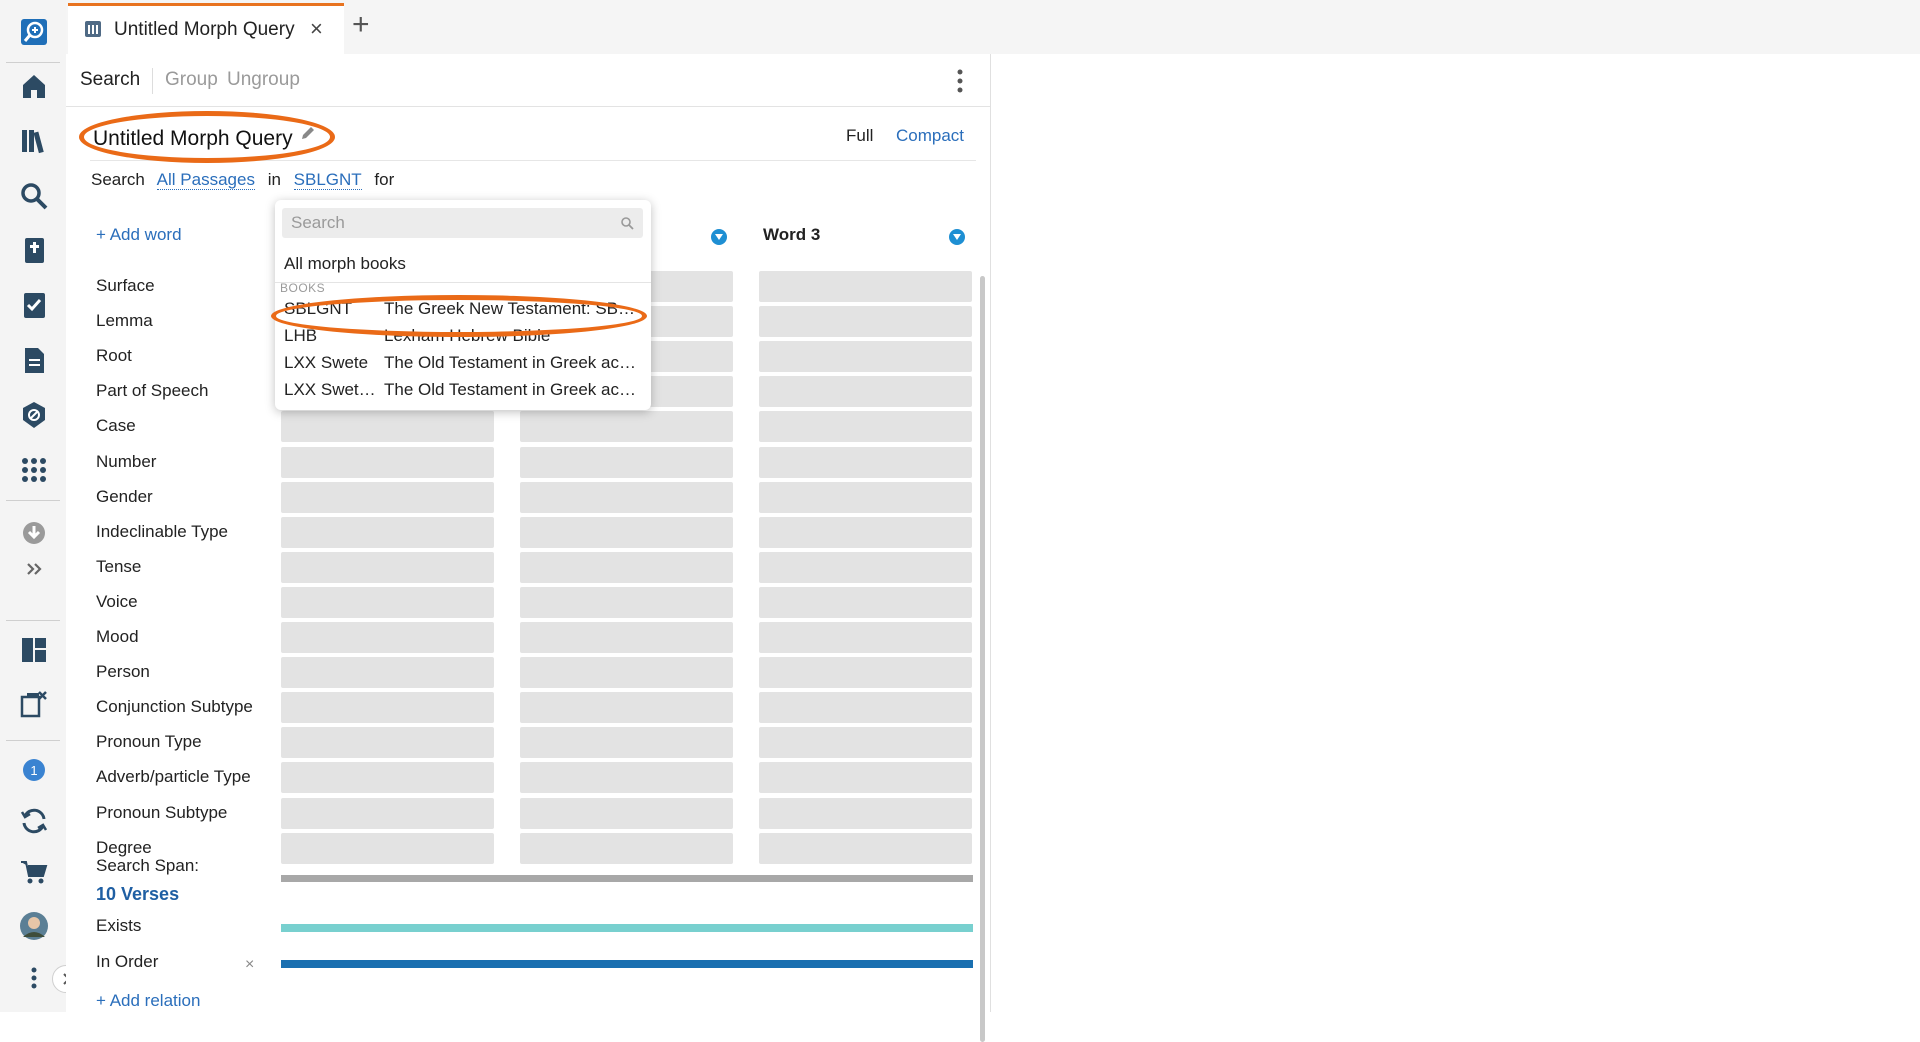 Image resolution: width=1920 pixels, height=1042 pixels. Describe the element at coordinates (34, 305) in the screenshot. I see `checklist-icon` at that location.